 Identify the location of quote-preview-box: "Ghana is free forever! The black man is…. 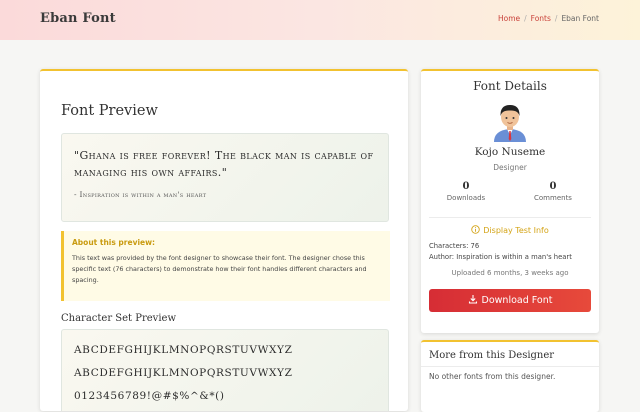
(225, 177).